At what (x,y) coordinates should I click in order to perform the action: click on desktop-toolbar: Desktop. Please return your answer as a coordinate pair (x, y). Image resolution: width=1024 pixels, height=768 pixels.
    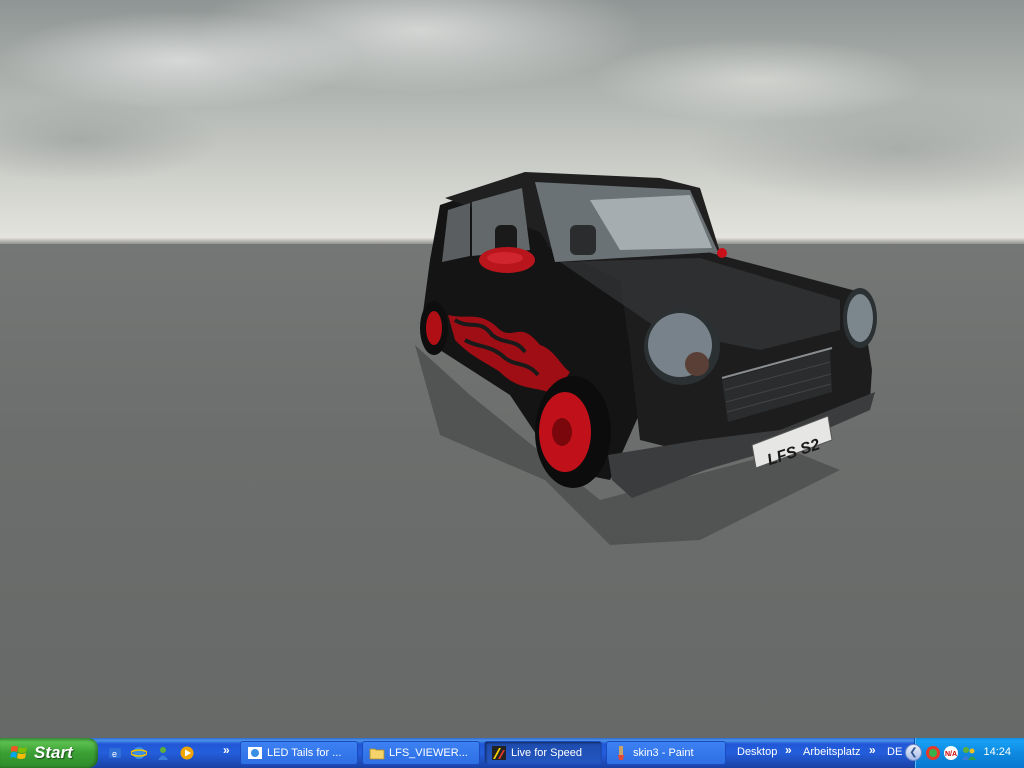
    Looking at the image, I should click on (757, 752).